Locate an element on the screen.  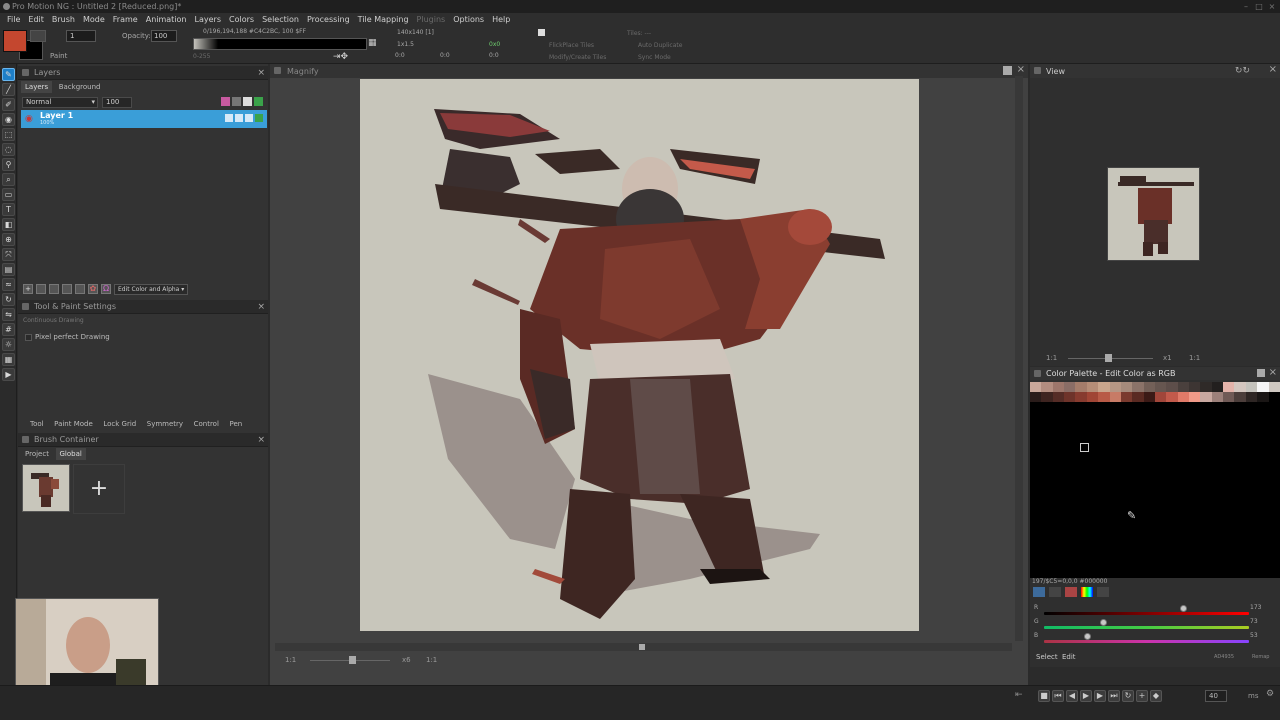
palette-list-icon is located at coordinates (1055, 592).